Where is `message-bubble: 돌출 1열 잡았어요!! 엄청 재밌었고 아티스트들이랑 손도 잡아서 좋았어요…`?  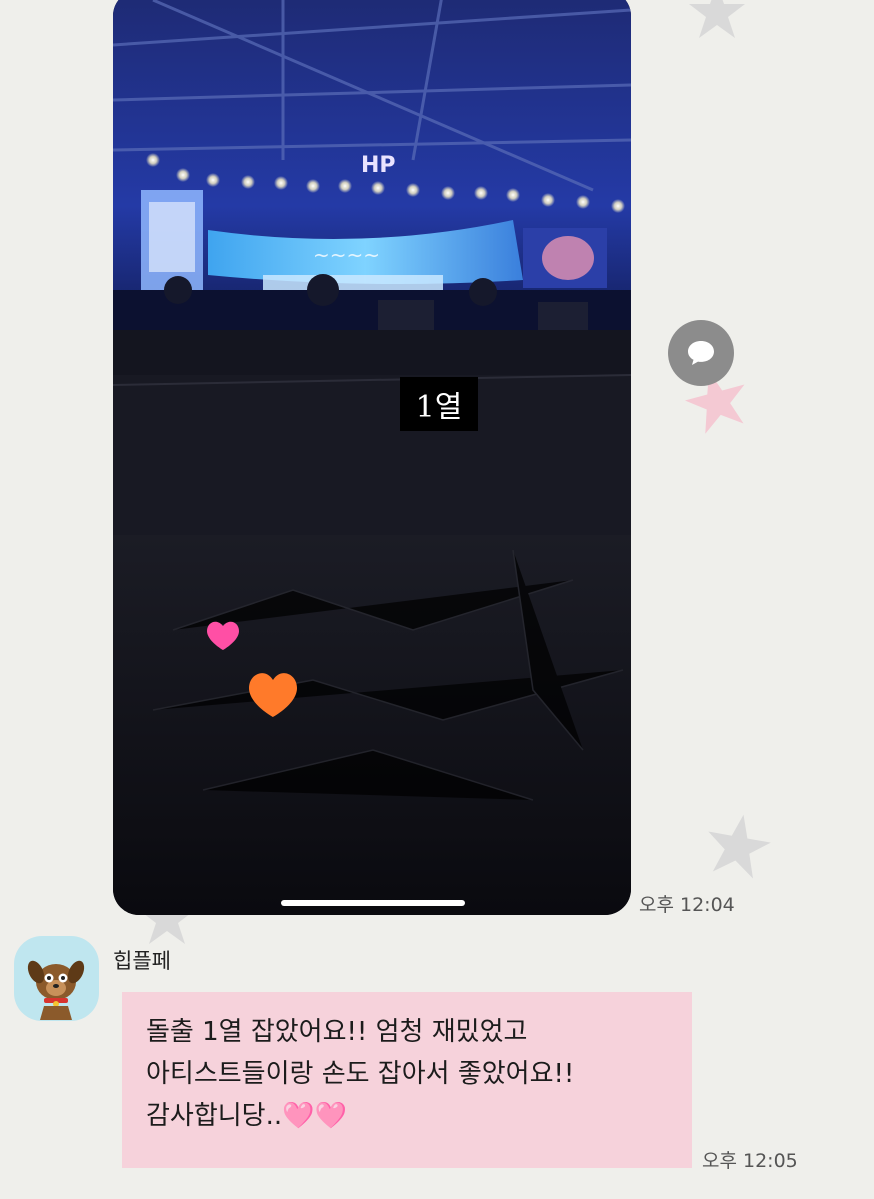 message-bubble: 돌출 1열 잡았어요!! 엄청 재밌었고 아티스트들이랑 손도 잡아서 좋았어요… is located at coordinates (407, 1080).